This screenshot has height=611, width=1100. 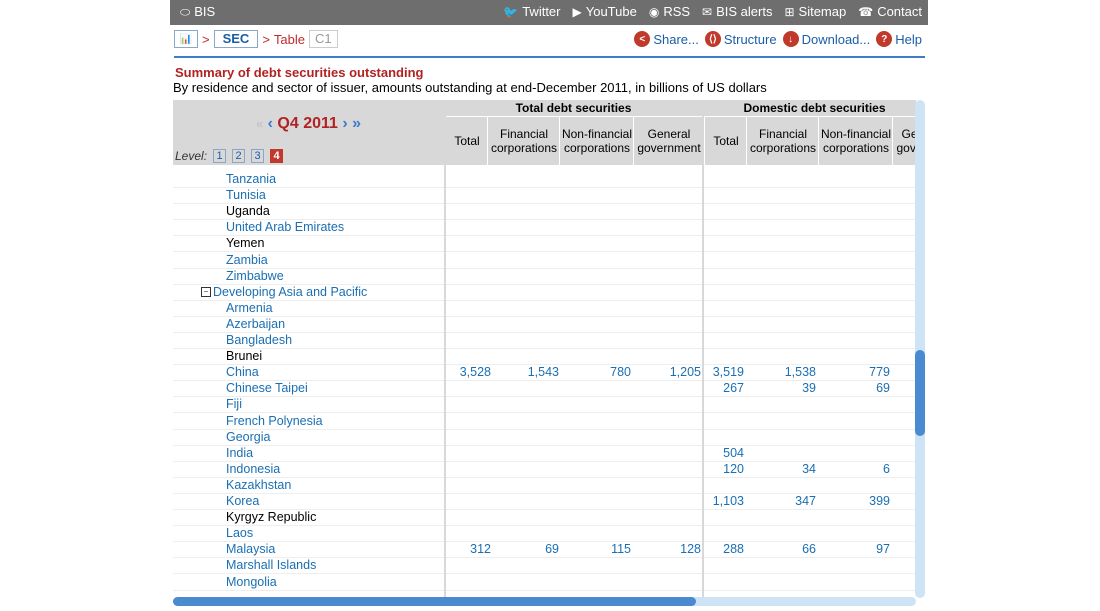 I want to click on row-label-text: Bangladesh, so click(x=259, y=340).